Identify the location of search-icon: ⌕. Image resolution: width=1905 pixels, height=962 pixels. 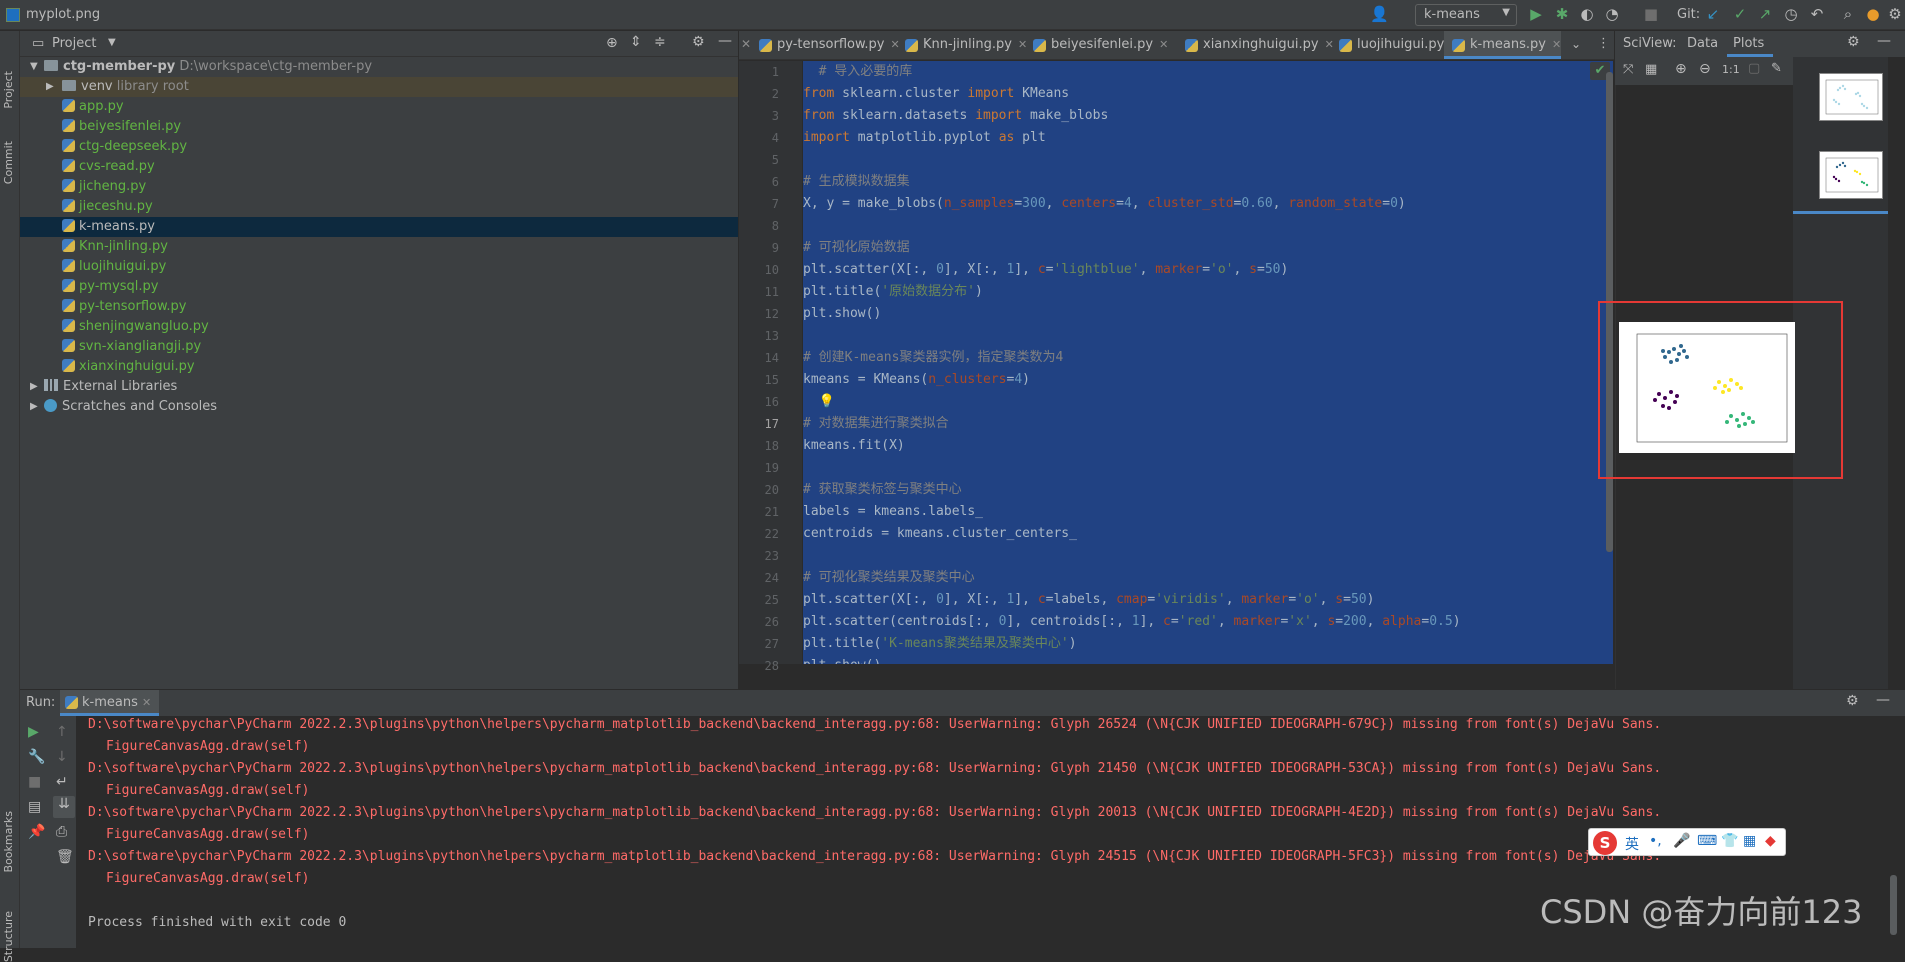
(1848, 14).